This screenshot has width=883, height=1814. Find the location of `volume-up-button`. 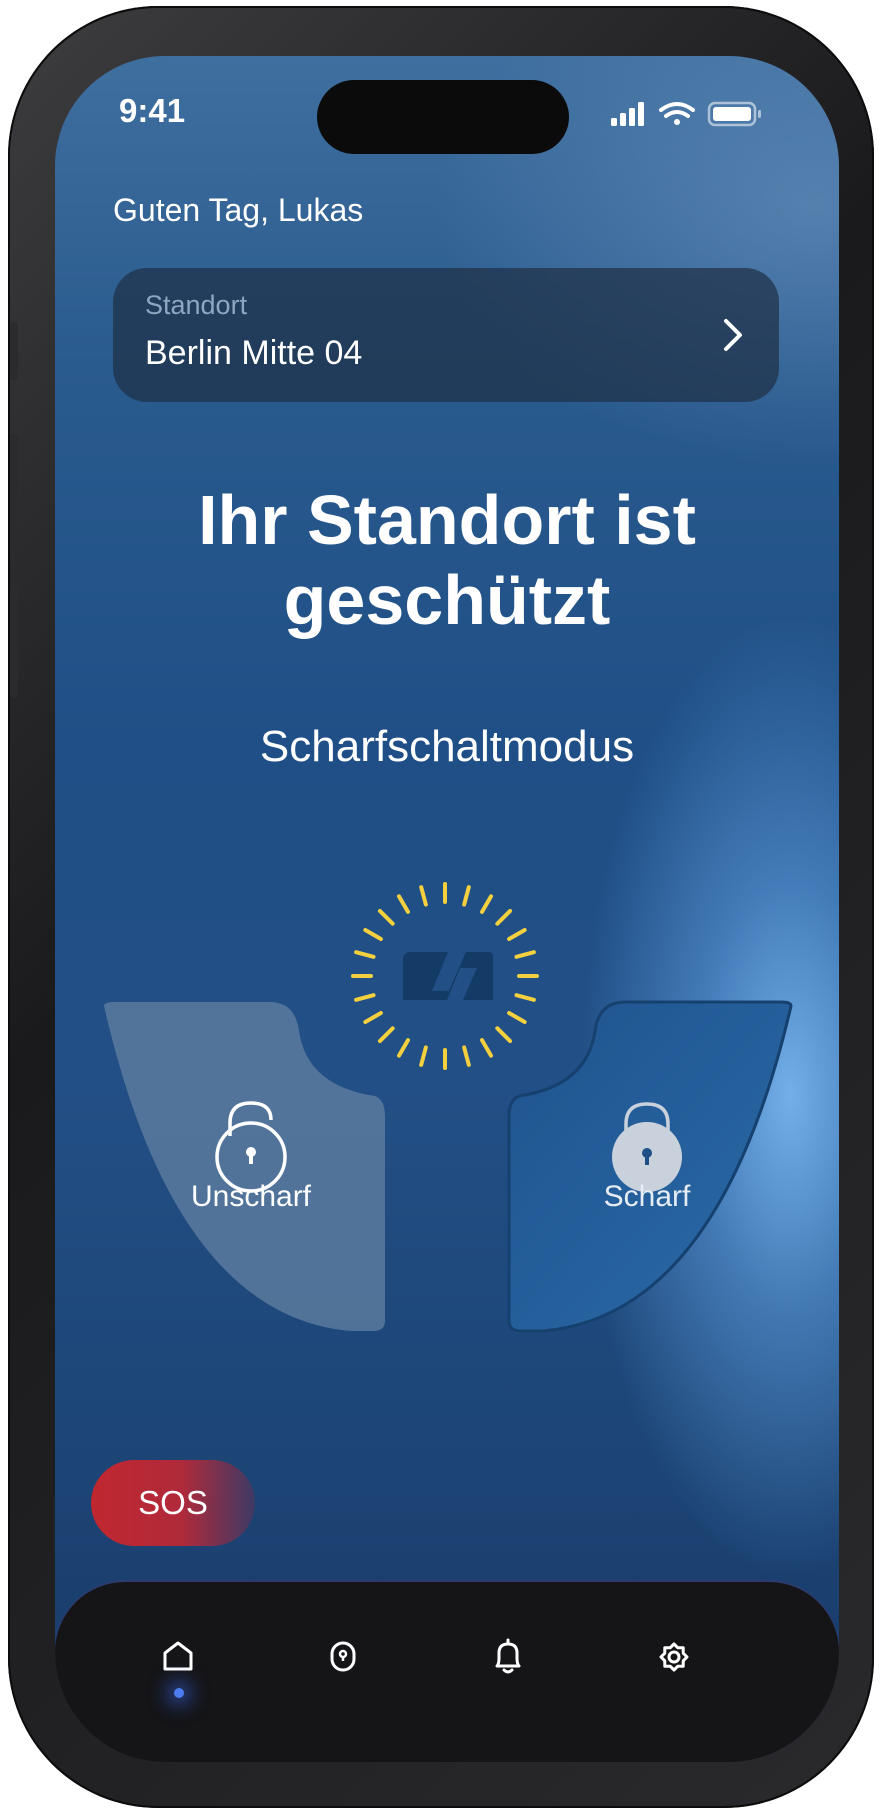

volume-up-button is located at coordinates (14, 491).